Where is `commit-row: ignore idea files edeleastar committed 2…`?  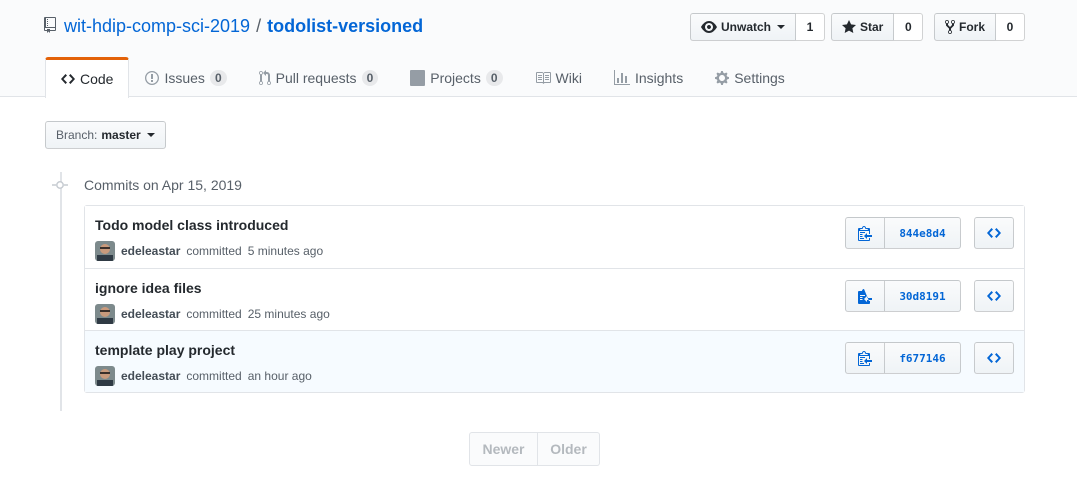
commit-row: ignore idea files edeleastar committed 2… is located at coordinates (554, 299).